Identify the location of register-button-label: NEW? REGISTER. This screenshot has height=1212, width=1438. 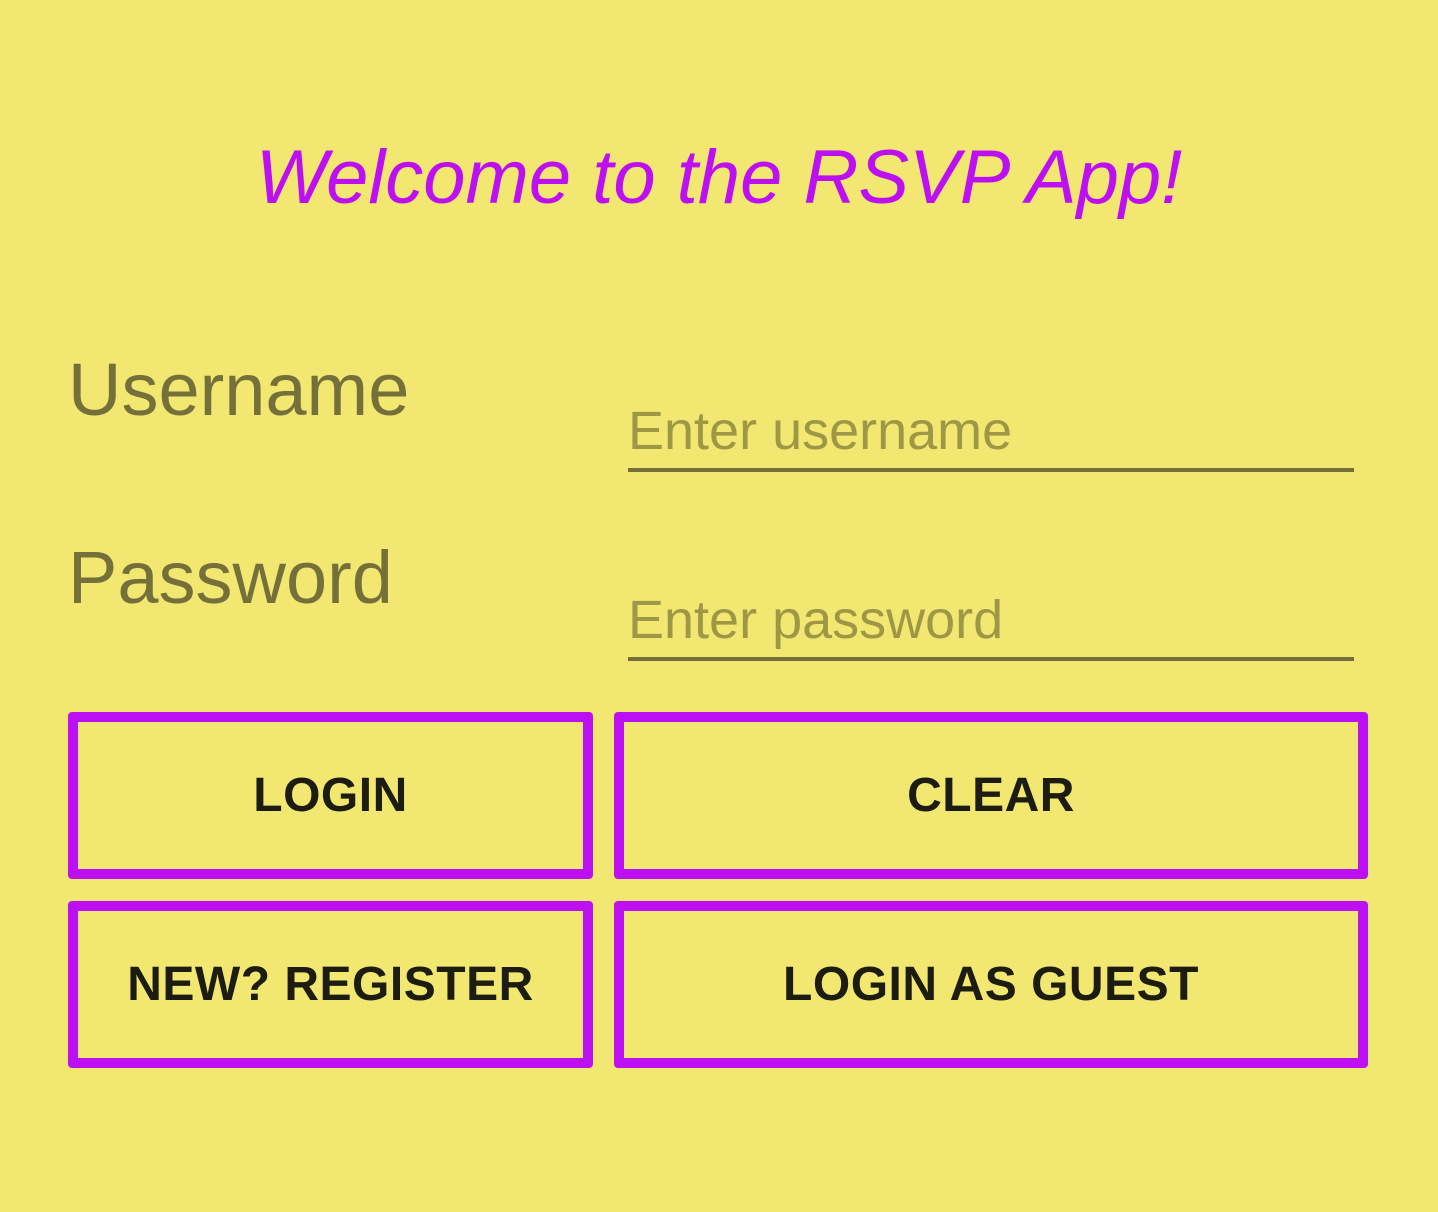
(330, 984).